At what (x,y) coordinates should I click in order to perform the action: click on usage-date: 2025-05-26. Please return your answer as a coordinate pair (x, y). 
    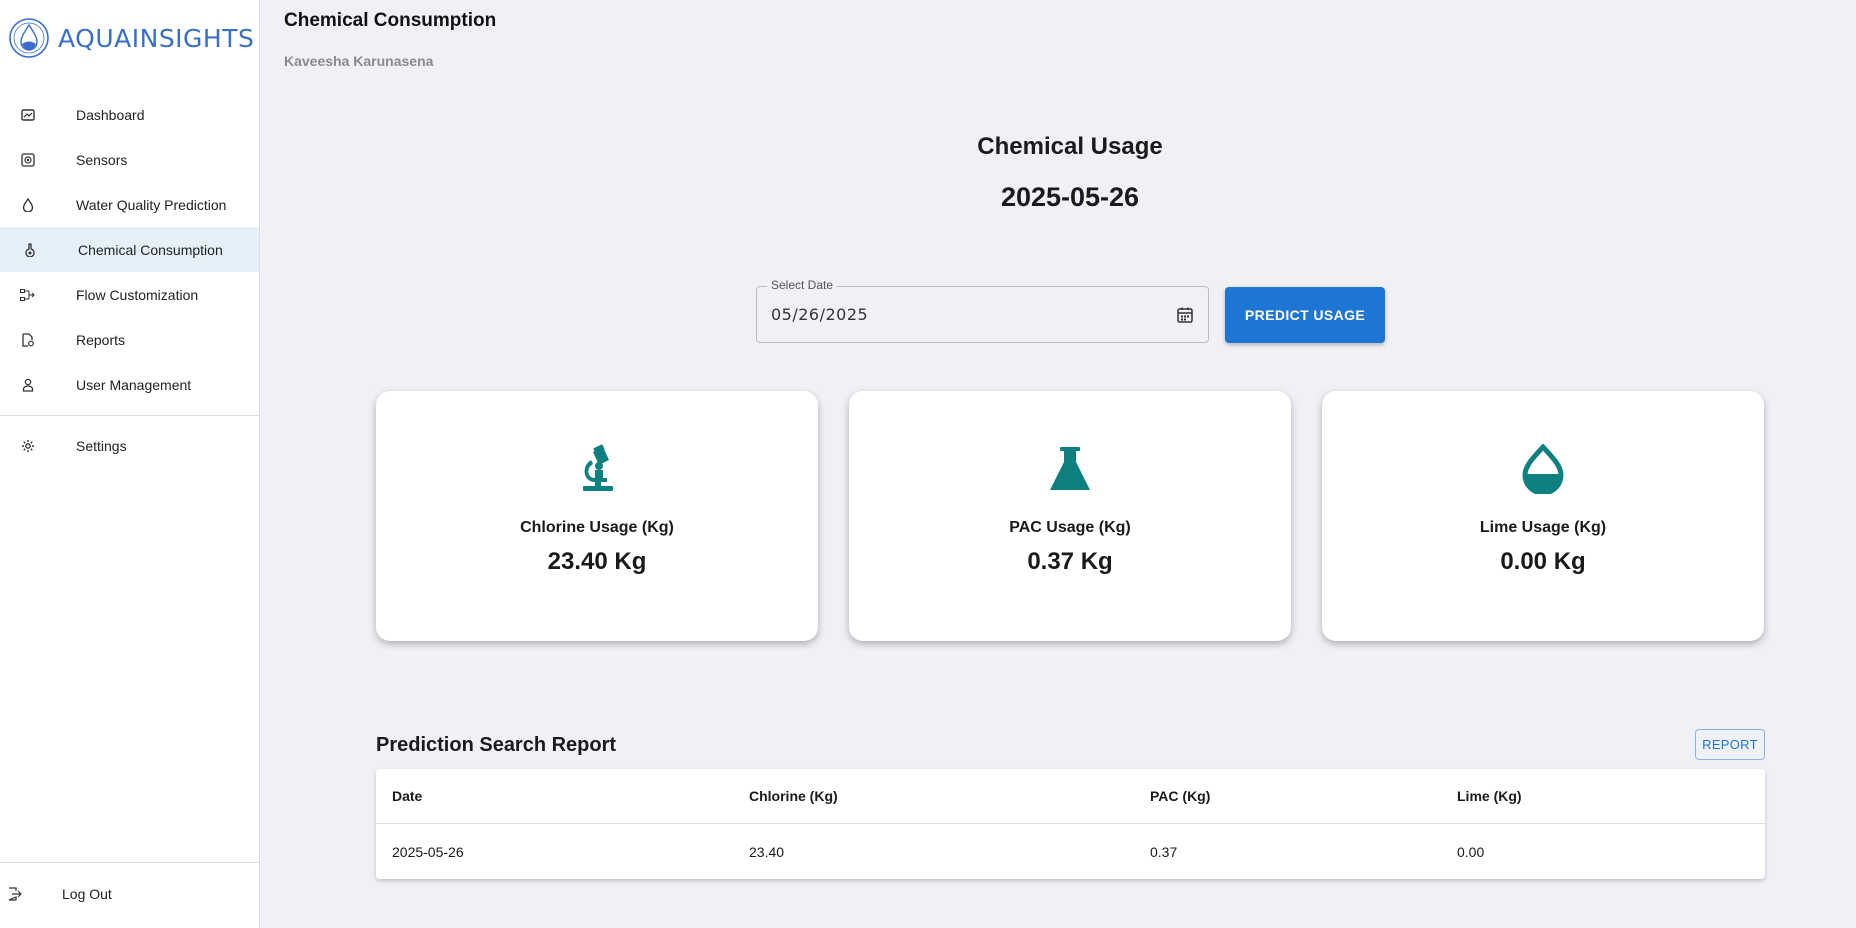
    Looking at the image, I should click on (1070, 197).